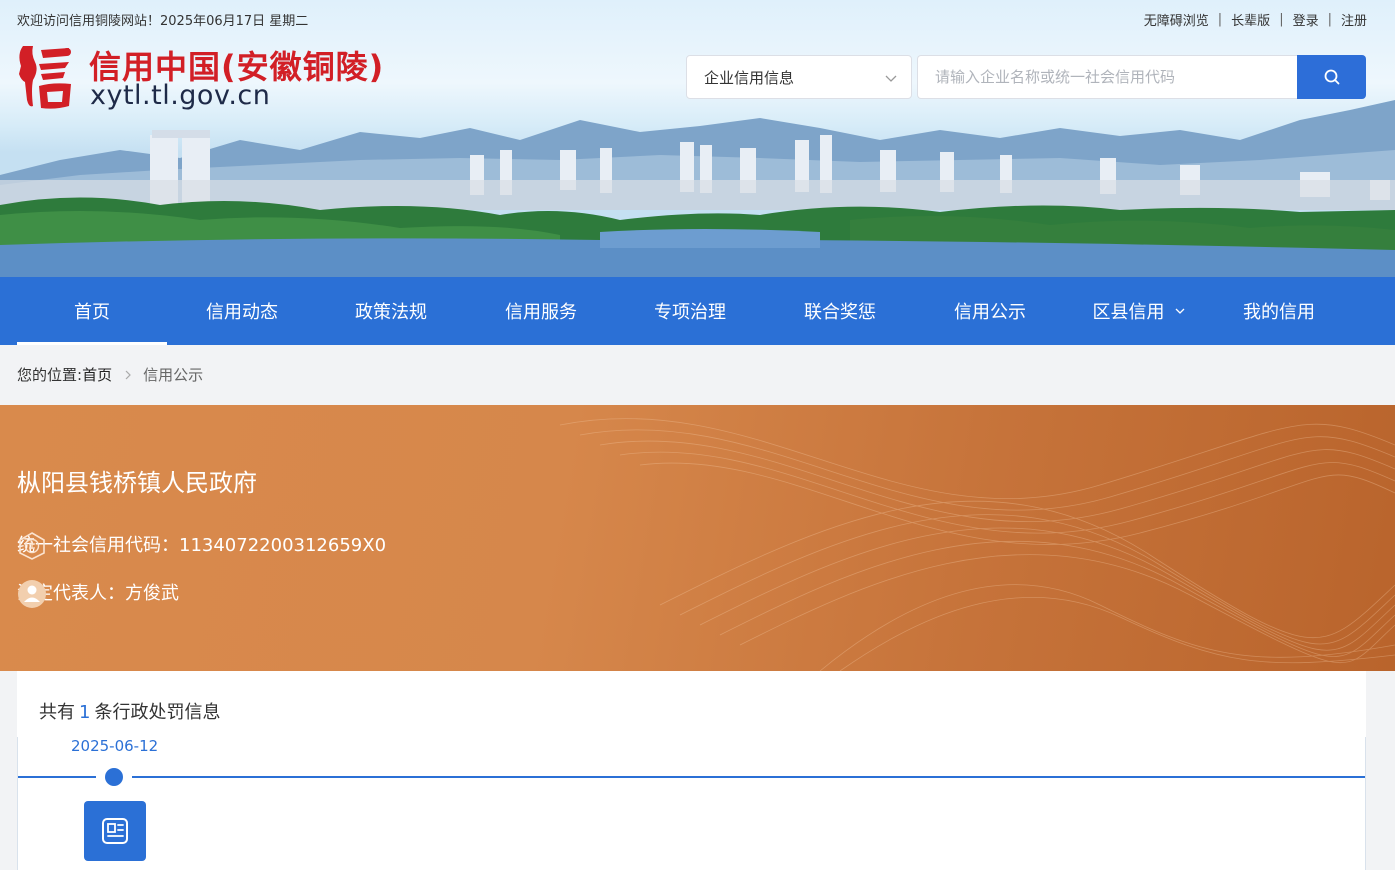 This screenshot has width=1395, height=870. I want to click on record-count-summary: 共有 1 条行政处罚信息, so click(129, 711).